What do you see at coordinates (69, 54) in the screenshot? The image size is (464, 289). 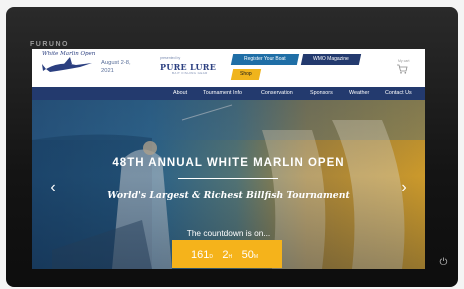 I see `logo-text: White Marlin Open` at bounding box center [69, 54].